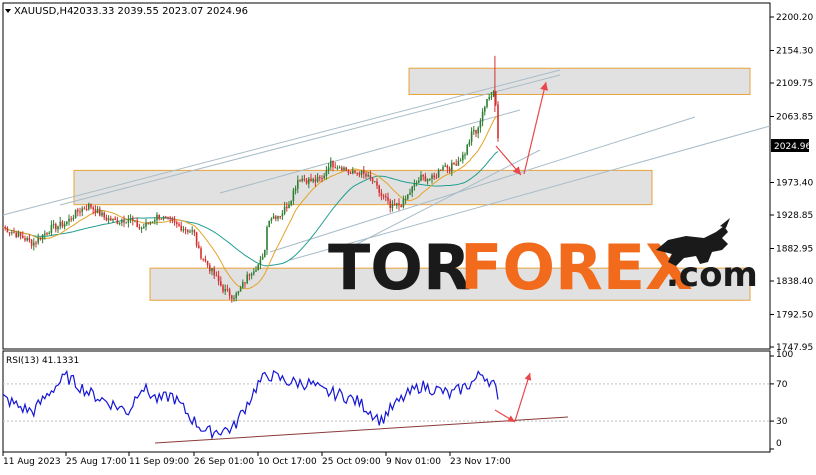 The height and width of the screenshot is (475, 816). I want to click on rsi-tick-label: 0, so click(779, 444).